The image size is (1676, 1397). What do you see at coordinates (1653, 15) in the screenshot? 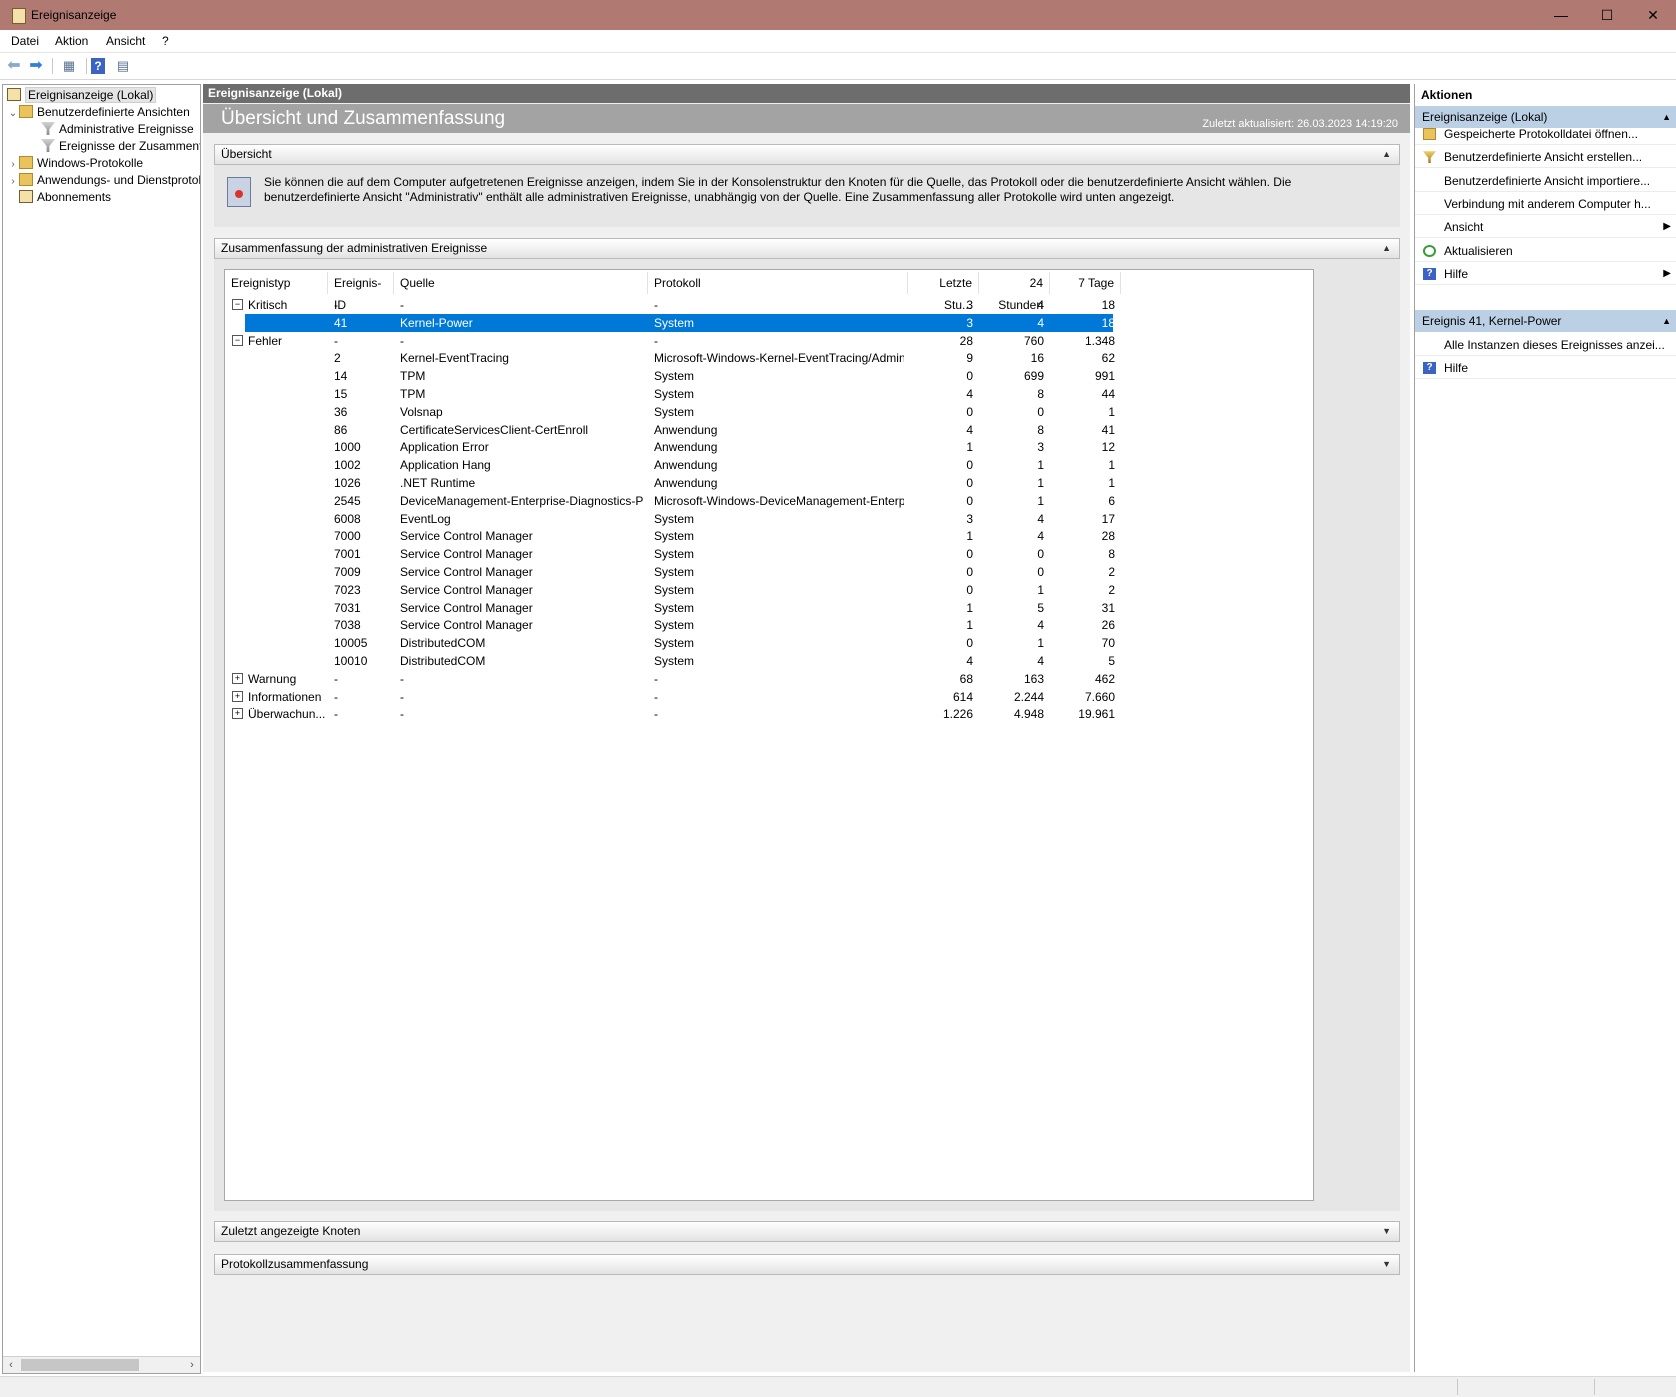
I see `close-button: ✕` at bounding box center [1653, 15].